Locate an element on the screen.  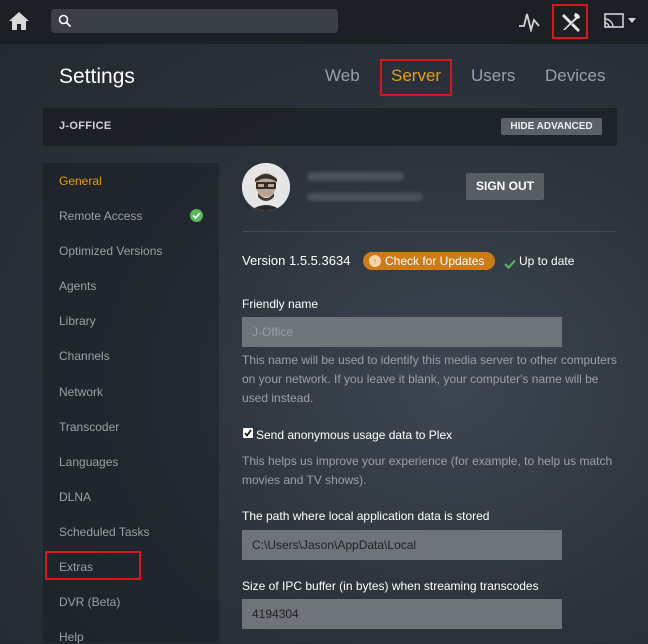
sidebar-item-dvr: DVR (Beta) is located at coordinates (89, 602).